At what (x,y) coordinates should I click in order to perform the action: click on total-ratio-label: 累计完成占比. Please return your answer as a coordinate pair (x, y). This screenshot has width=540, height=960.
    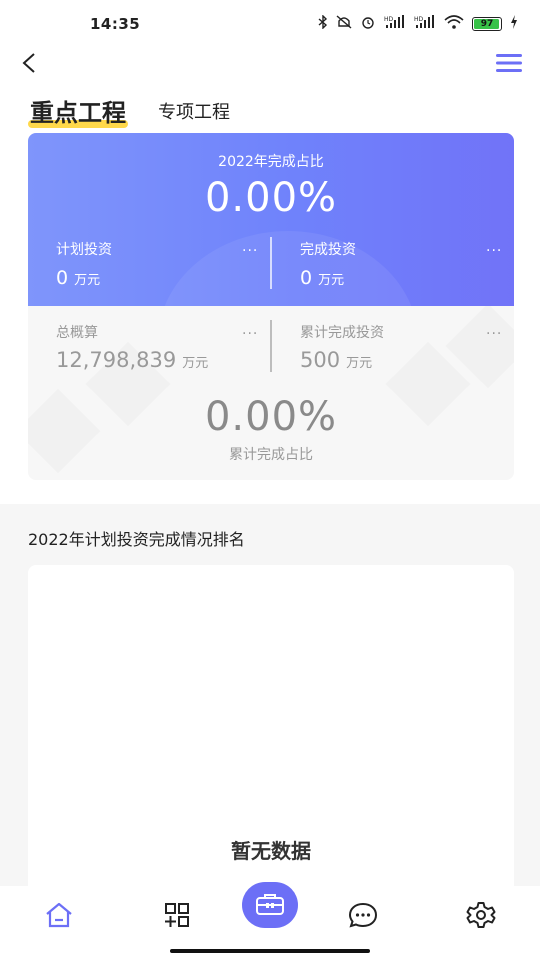
    Looking at the image, I should click on (271, 455).